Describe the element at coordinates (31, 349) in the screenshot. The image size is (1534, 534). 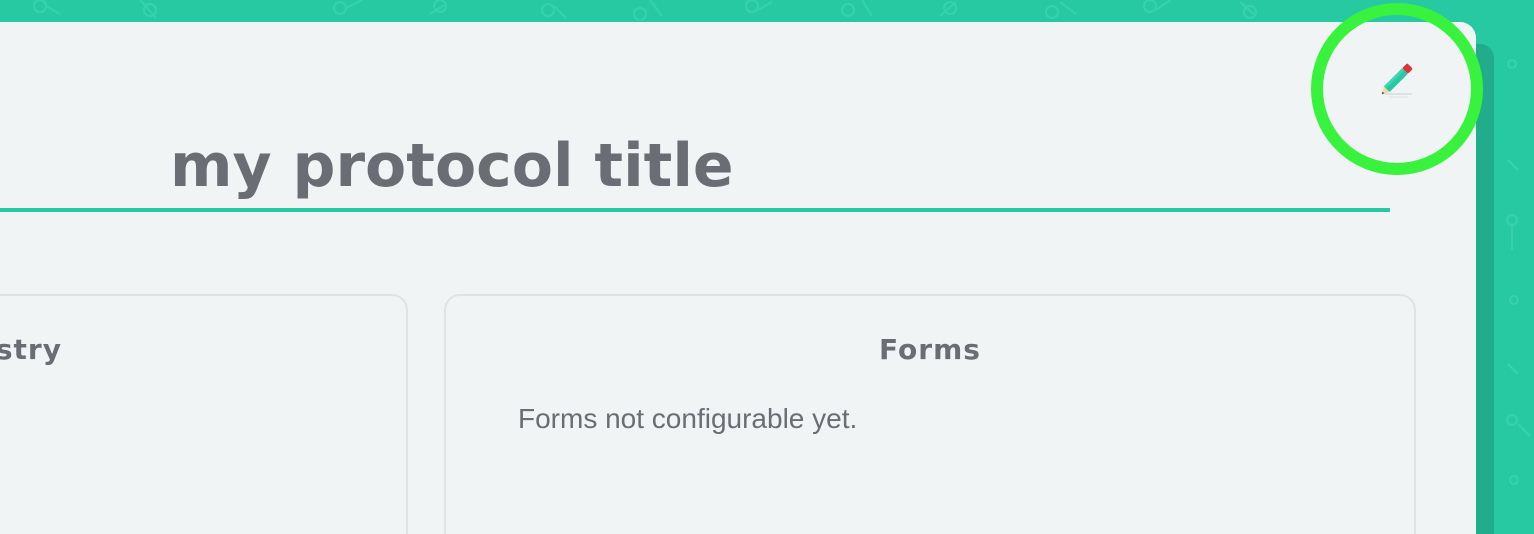
I see `left-panel-heading: stry` at that location.